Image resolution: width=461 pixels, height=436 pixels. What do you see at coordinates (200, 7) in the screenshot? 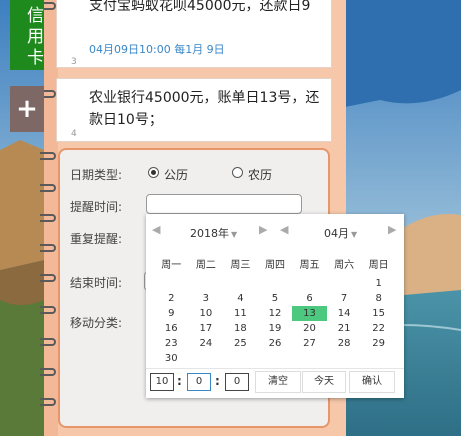
I see `reminder-text: 支付宝蚂蚁花呗45000元，还款日9` at bounding box center [200, 7].